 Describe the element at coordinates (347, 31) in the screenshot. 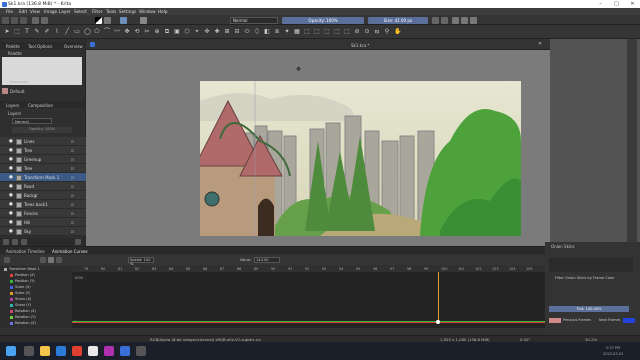

I see `tool-34-icon: ⬚` at that location.